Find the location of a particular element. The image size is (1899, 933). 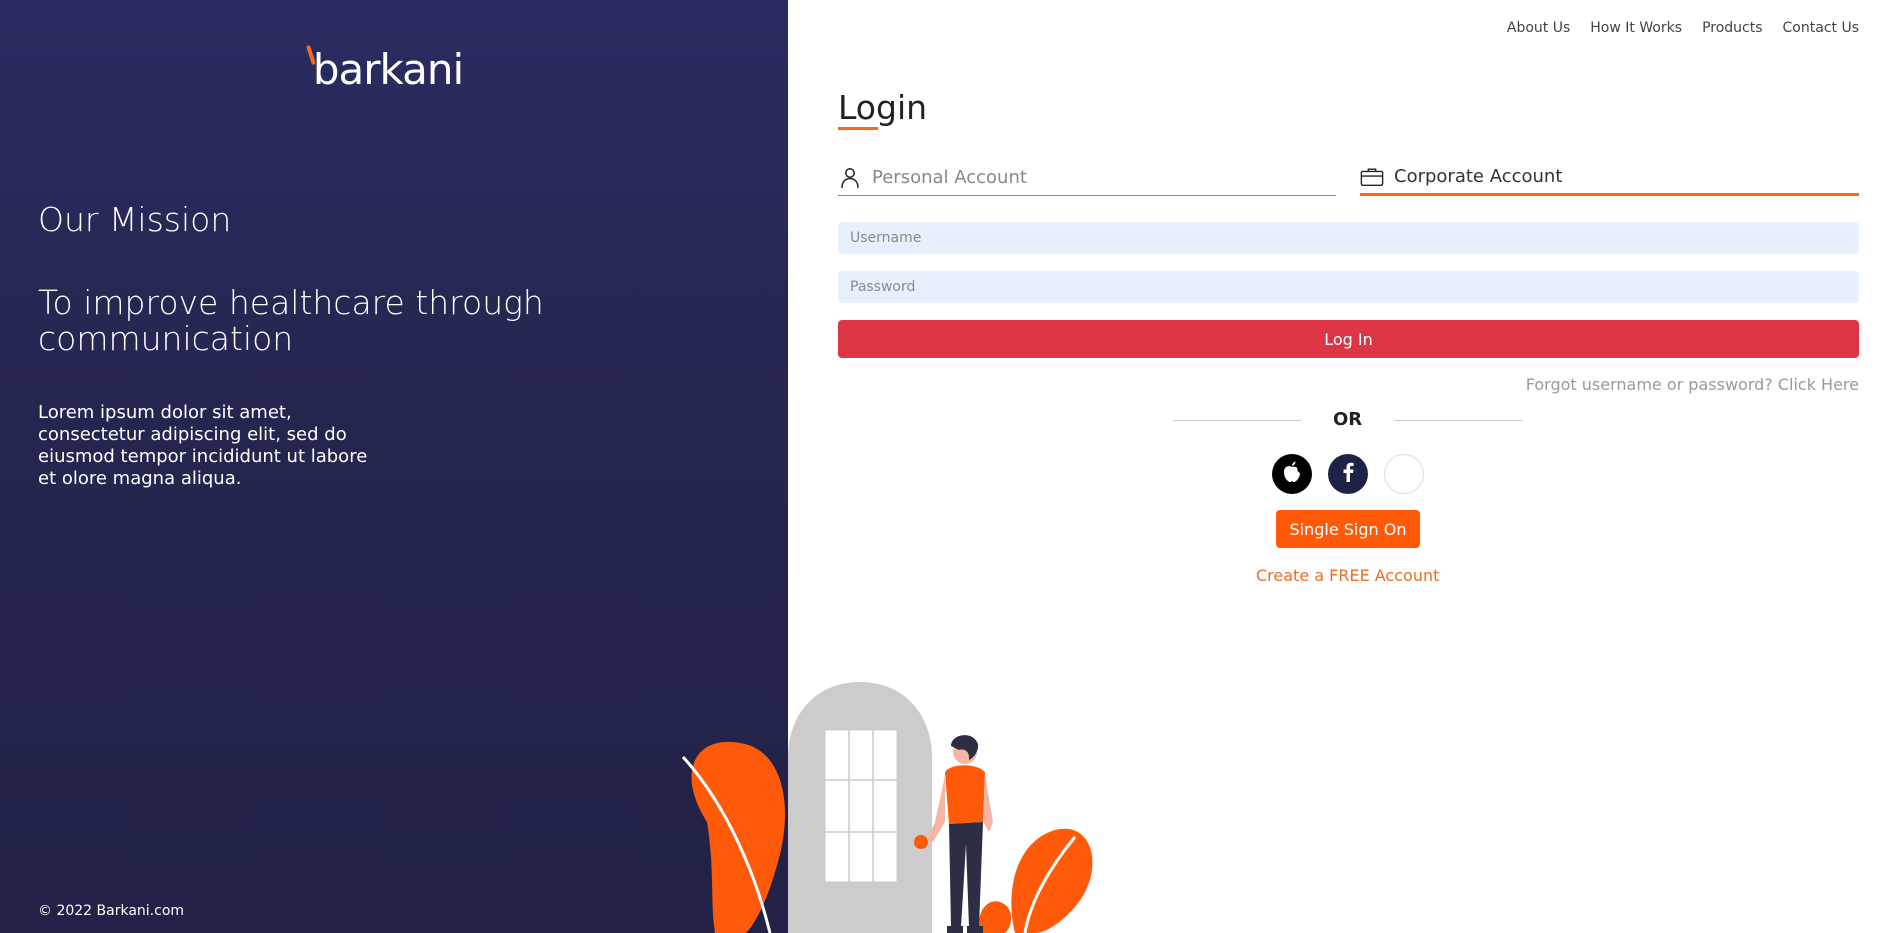

facebook-icon is located at coordinates (1348, 474).